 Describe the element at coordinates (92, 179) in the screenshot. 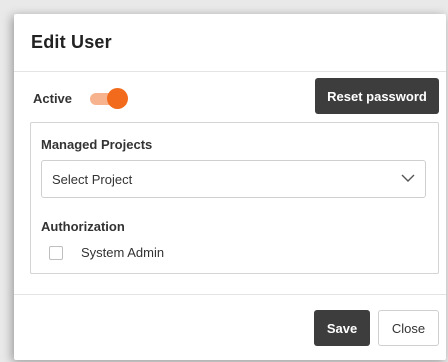

I see `project-select-value: Select Project` at that location.